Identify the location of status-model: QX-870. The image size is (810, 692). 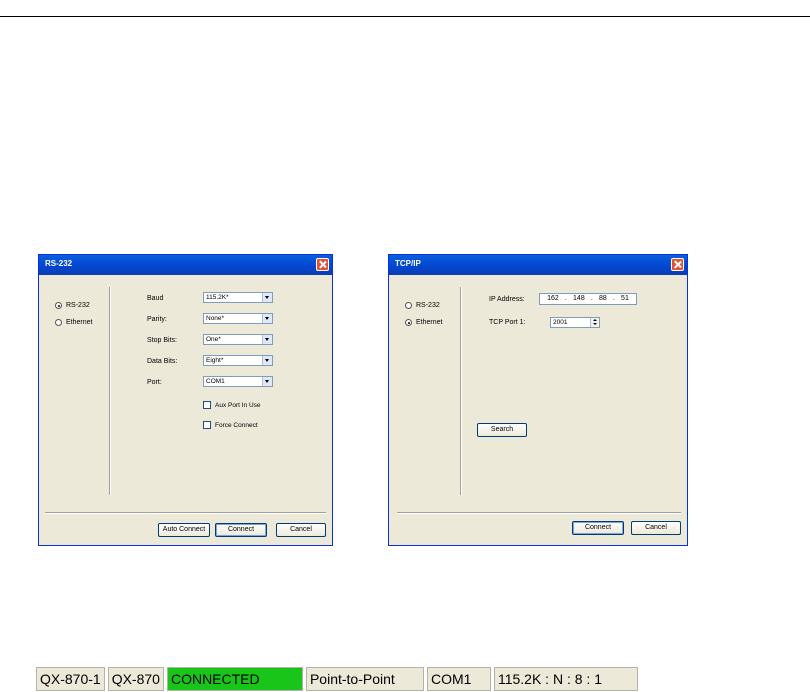
(135, 679).